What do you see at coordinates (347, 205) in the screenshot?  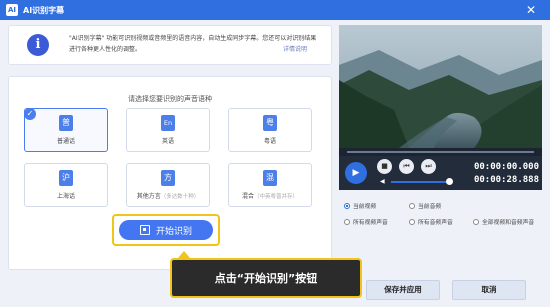 I see `radio-selected-icon` at bounding box center [347, 205].